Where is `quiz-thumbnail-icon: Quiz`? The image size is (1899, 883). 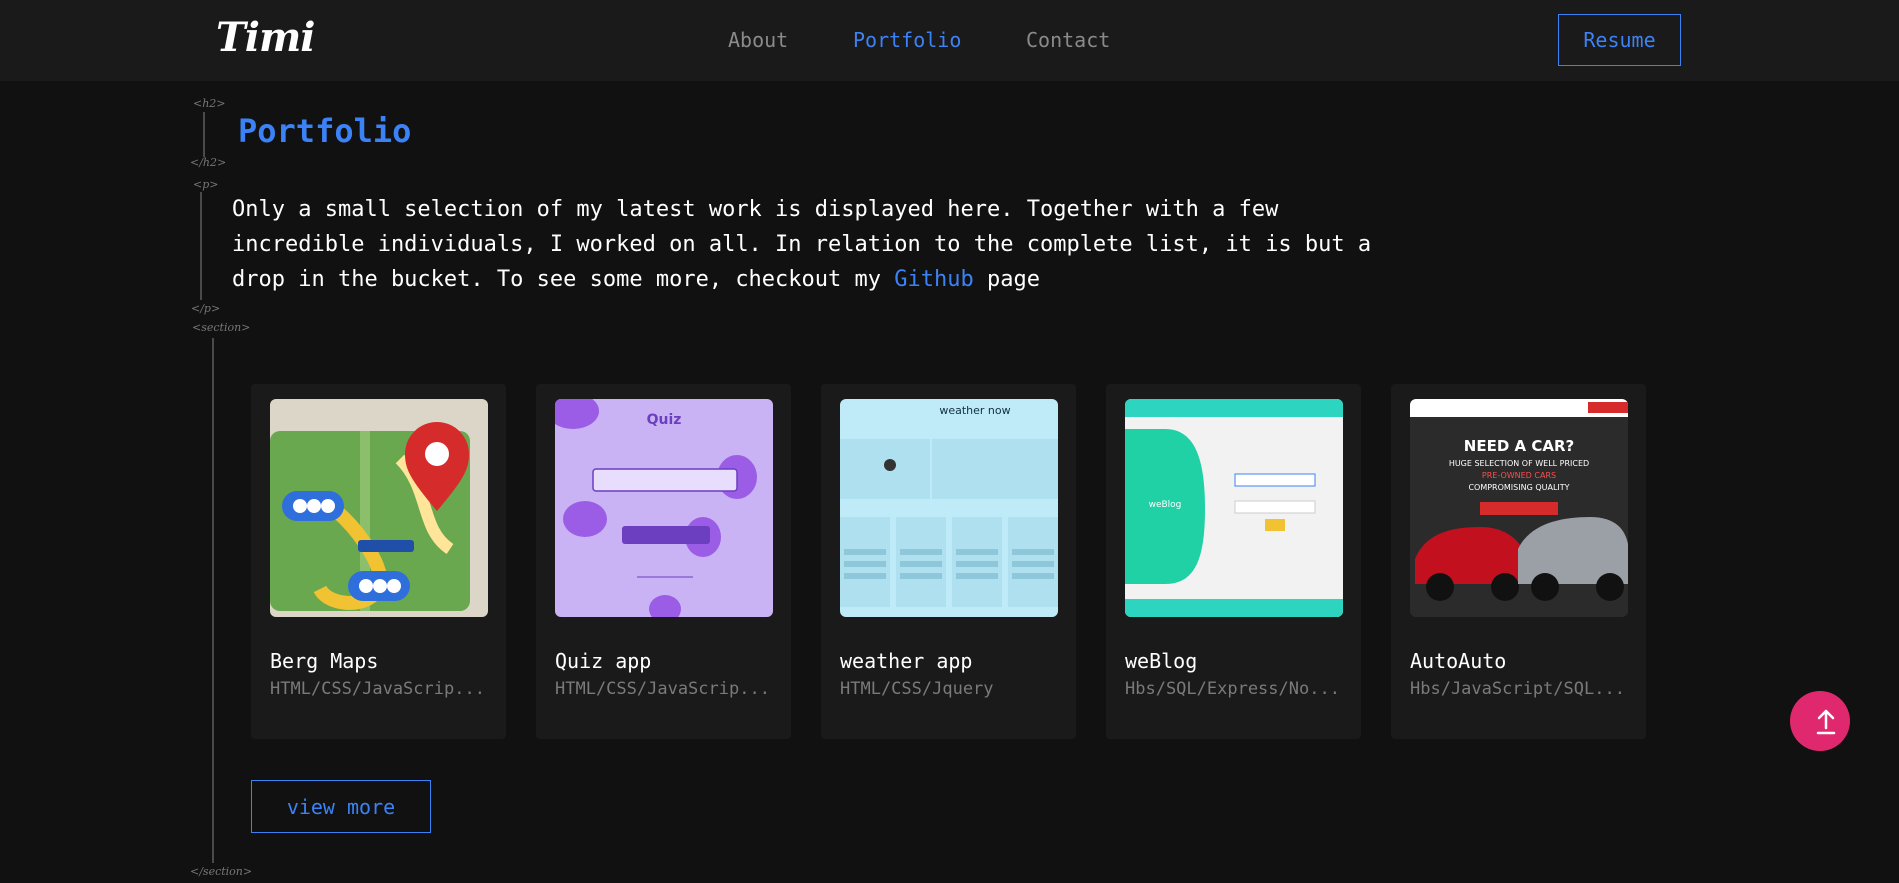 quiz-thumbnail-icon: Quiz is located at coordinates (664, 508).